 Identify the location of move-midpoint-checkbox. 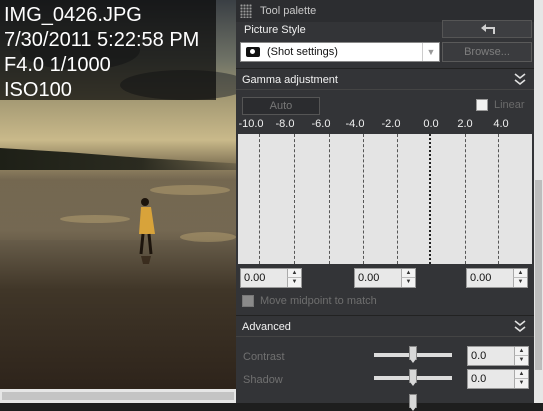
(248, 301).